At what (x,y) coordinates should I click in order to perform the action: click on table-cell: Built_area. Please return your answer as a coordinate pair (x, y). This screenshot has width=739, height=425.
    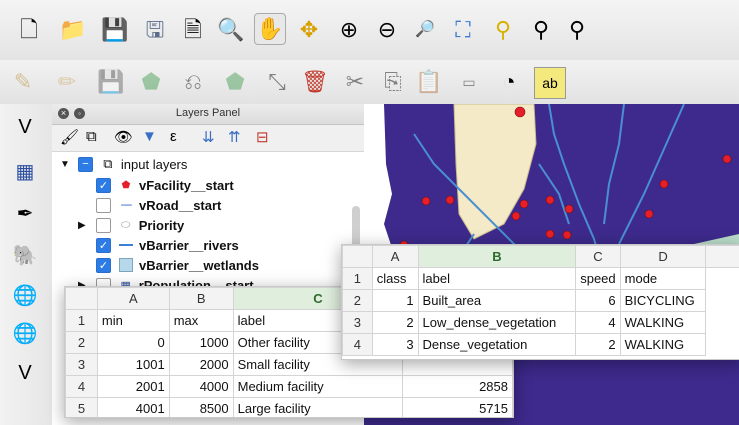
    Looking at the image, I should click on (497, 300).